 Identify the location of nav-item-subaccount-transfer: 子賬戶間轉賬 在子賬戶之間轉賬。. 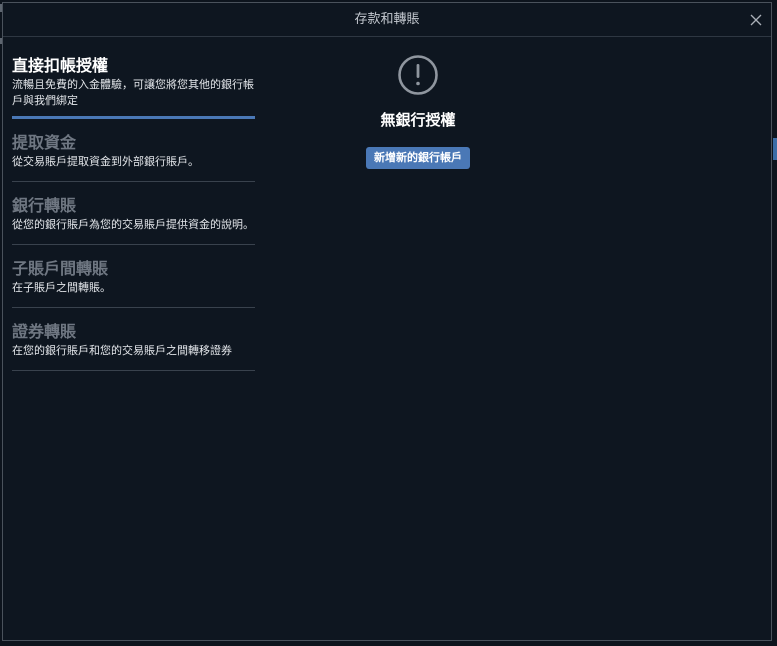
(133, 276).